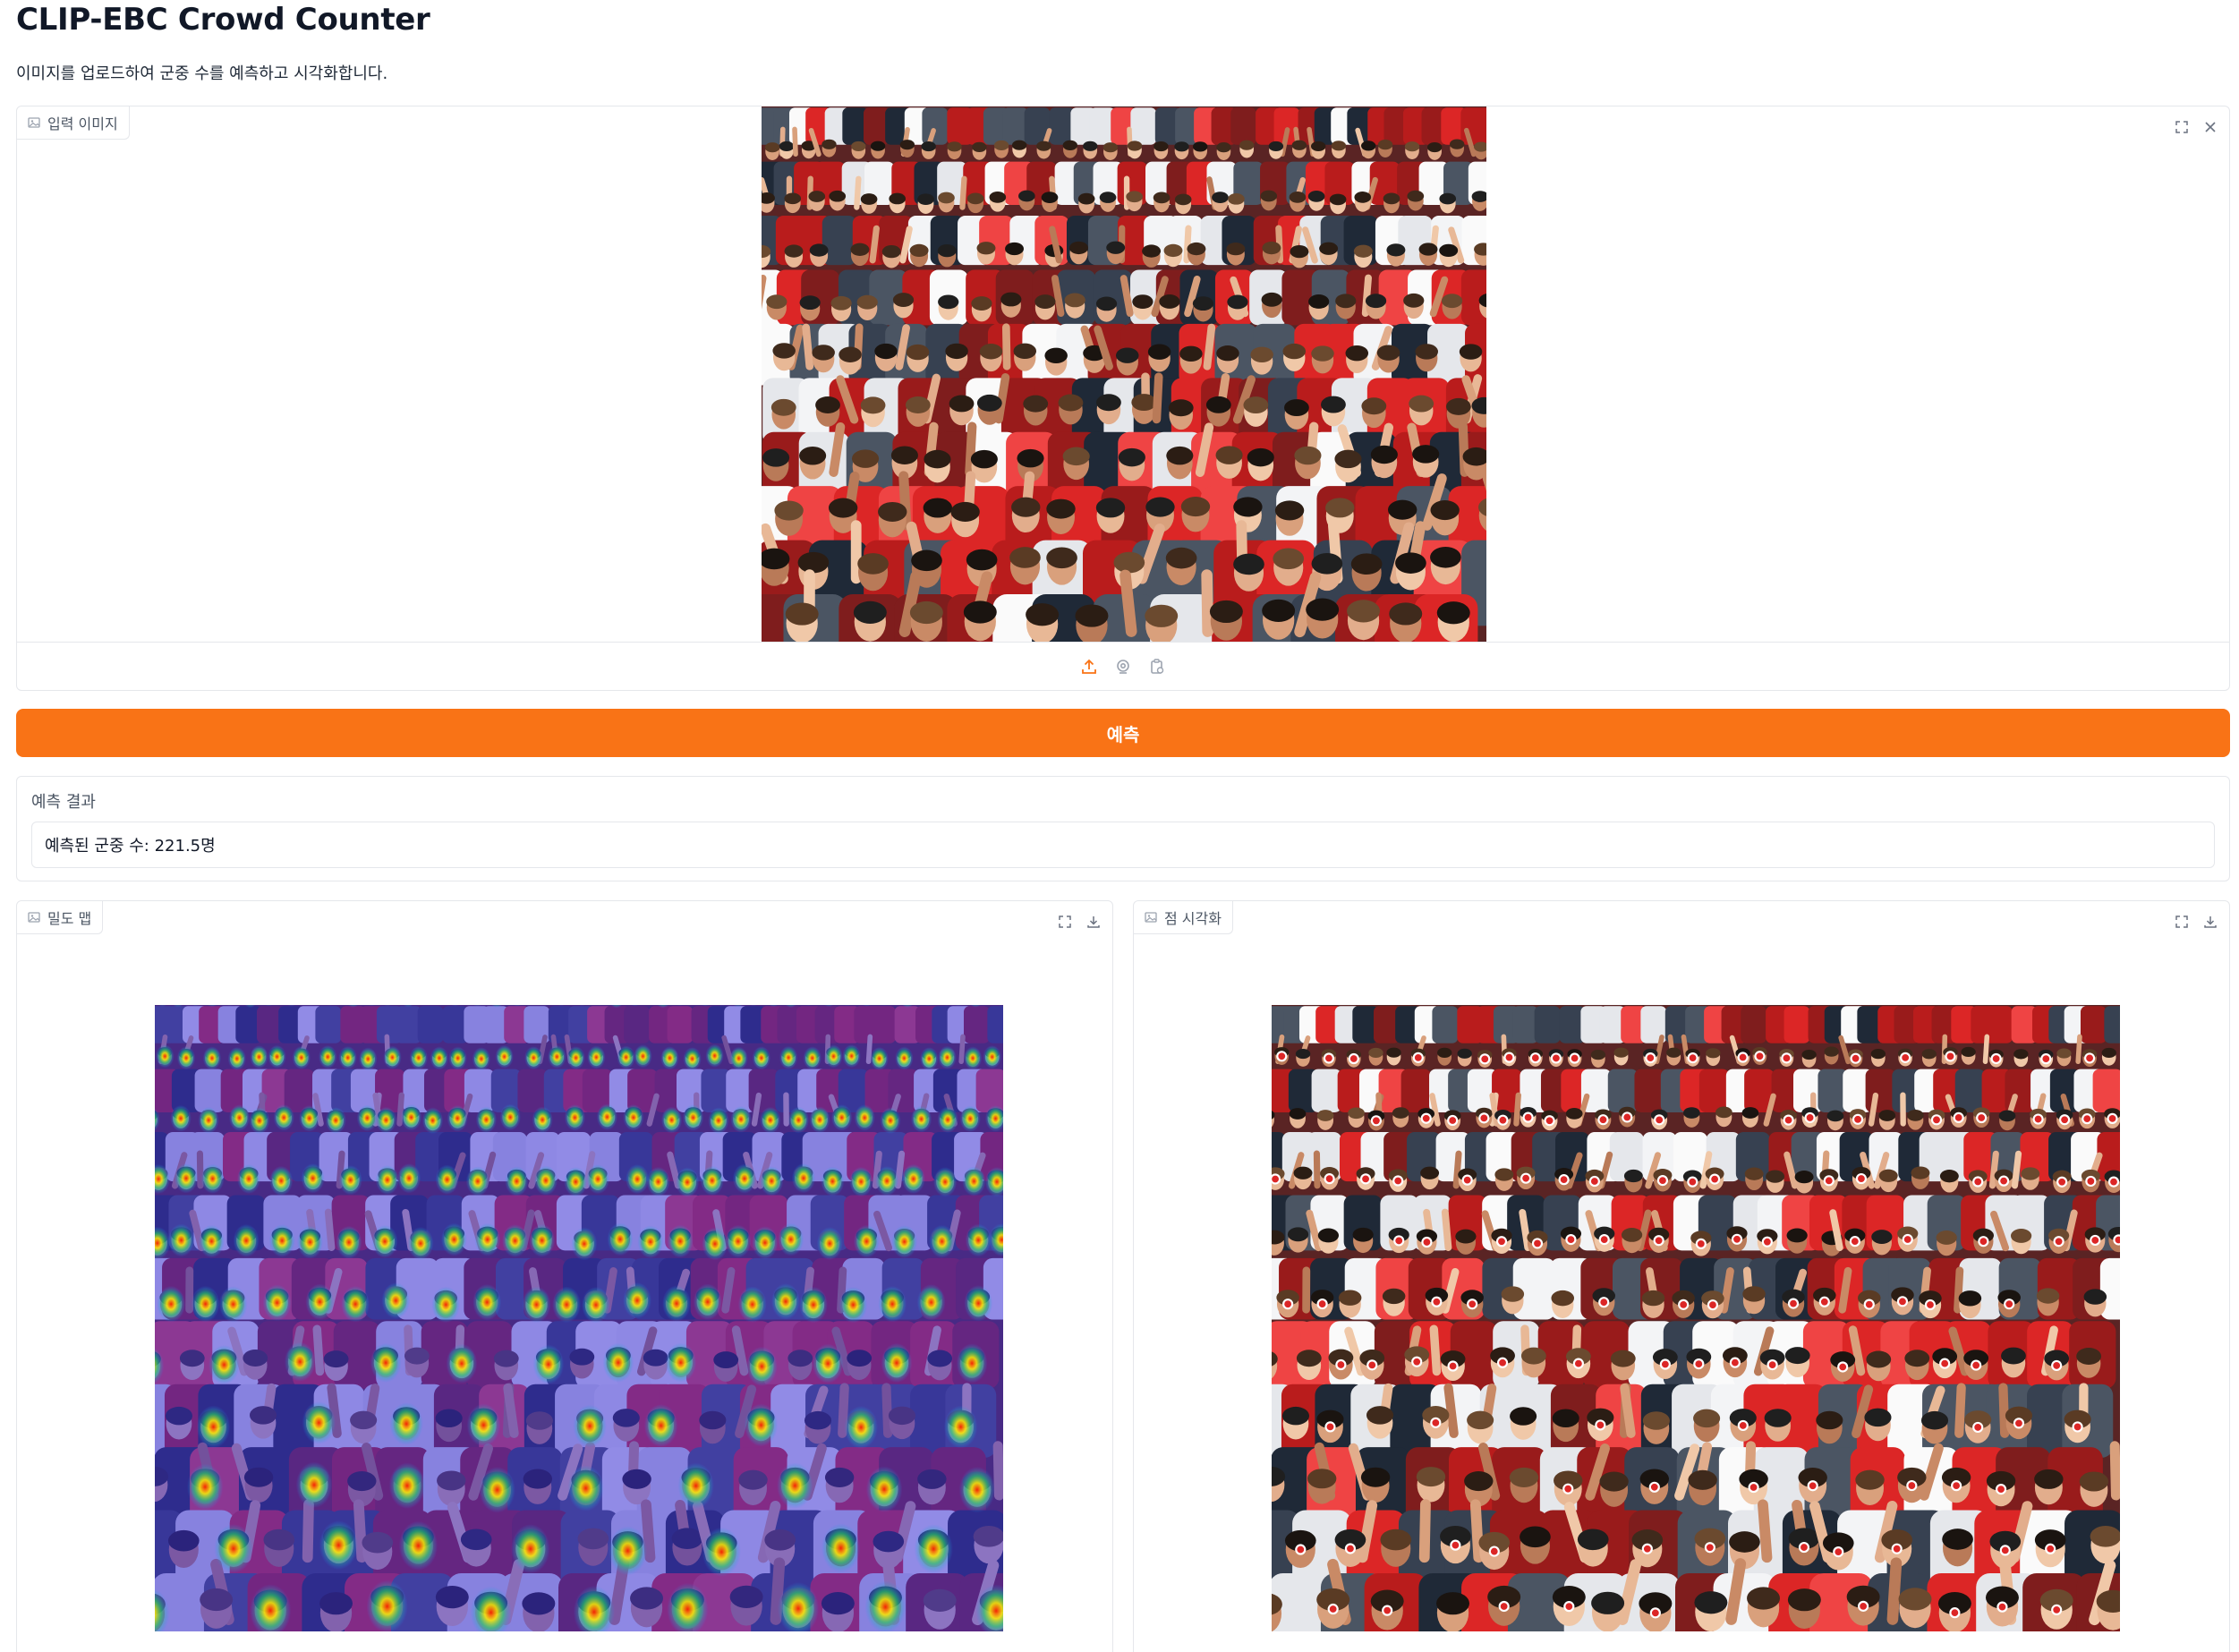 This screenshot has height=1652, width=2239. What do you see at coordinates (63, 802) in the screenshot?
I see `prediction-result-label: 예측 결과` at bounding box center [63, 802].